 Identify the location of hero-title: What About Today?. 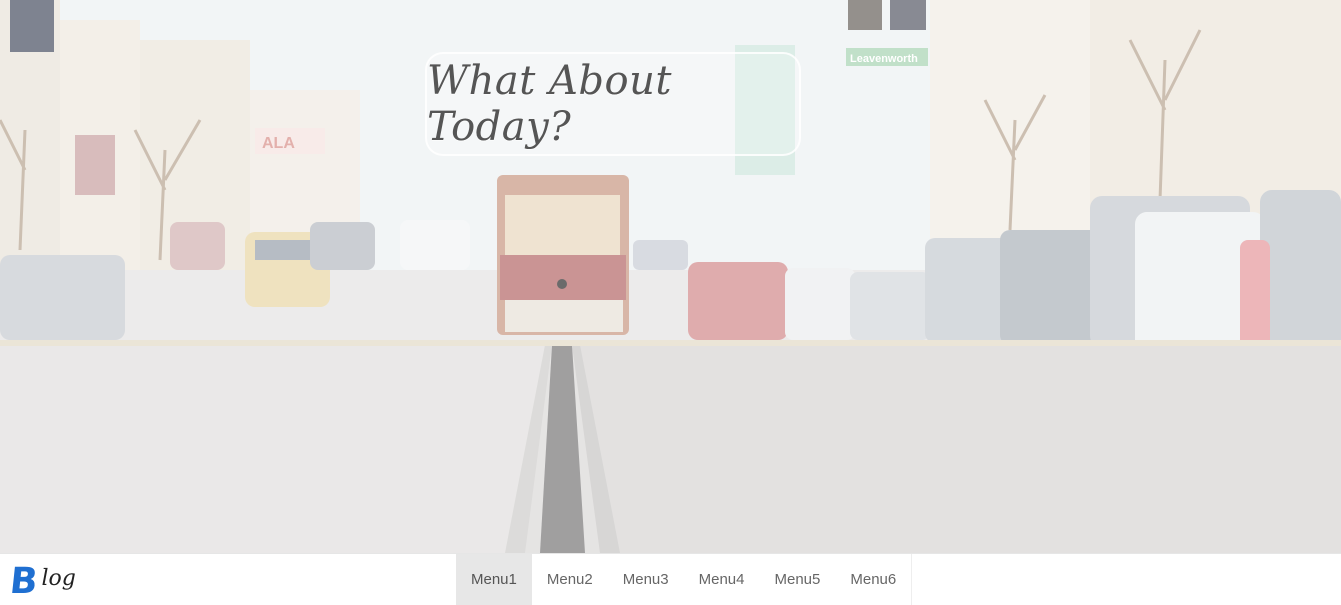
(549, 104).